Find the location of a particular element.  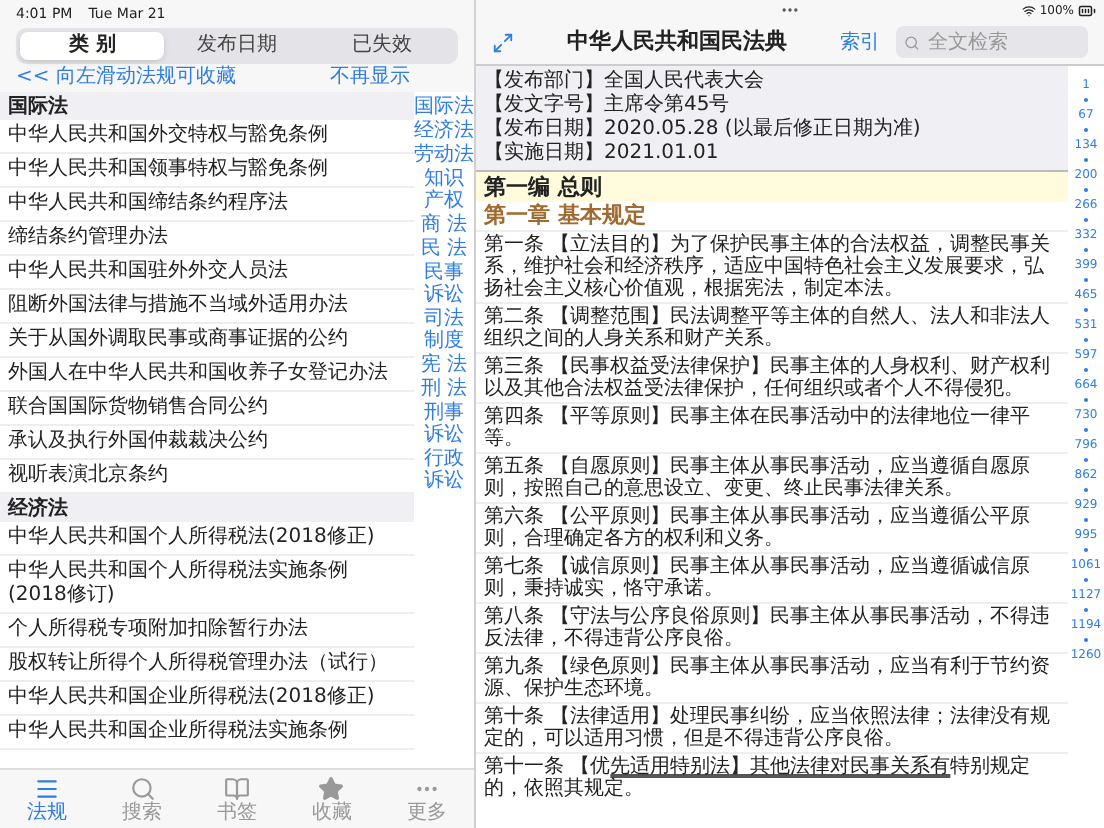

menu-icon is located at coordinates (47, 788).